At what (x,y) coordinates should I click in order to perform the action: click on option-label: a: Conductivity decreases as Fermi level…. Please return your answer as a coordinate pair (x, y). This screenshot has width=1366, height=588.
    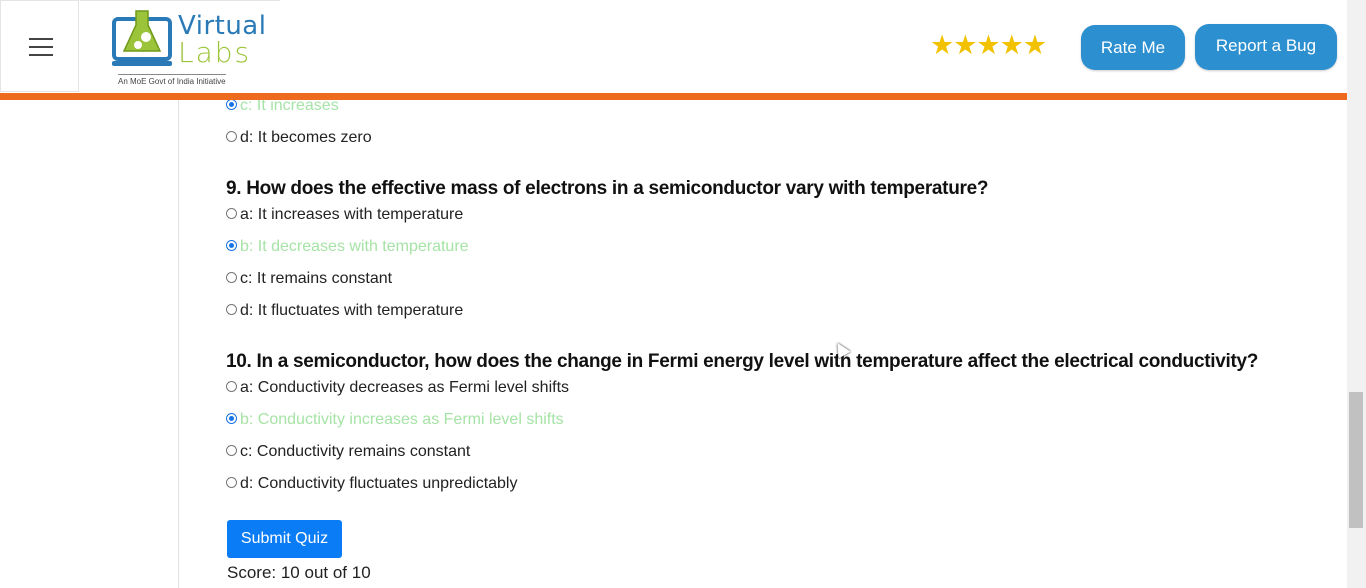
    Looking at the image, I should click on (405, 387).